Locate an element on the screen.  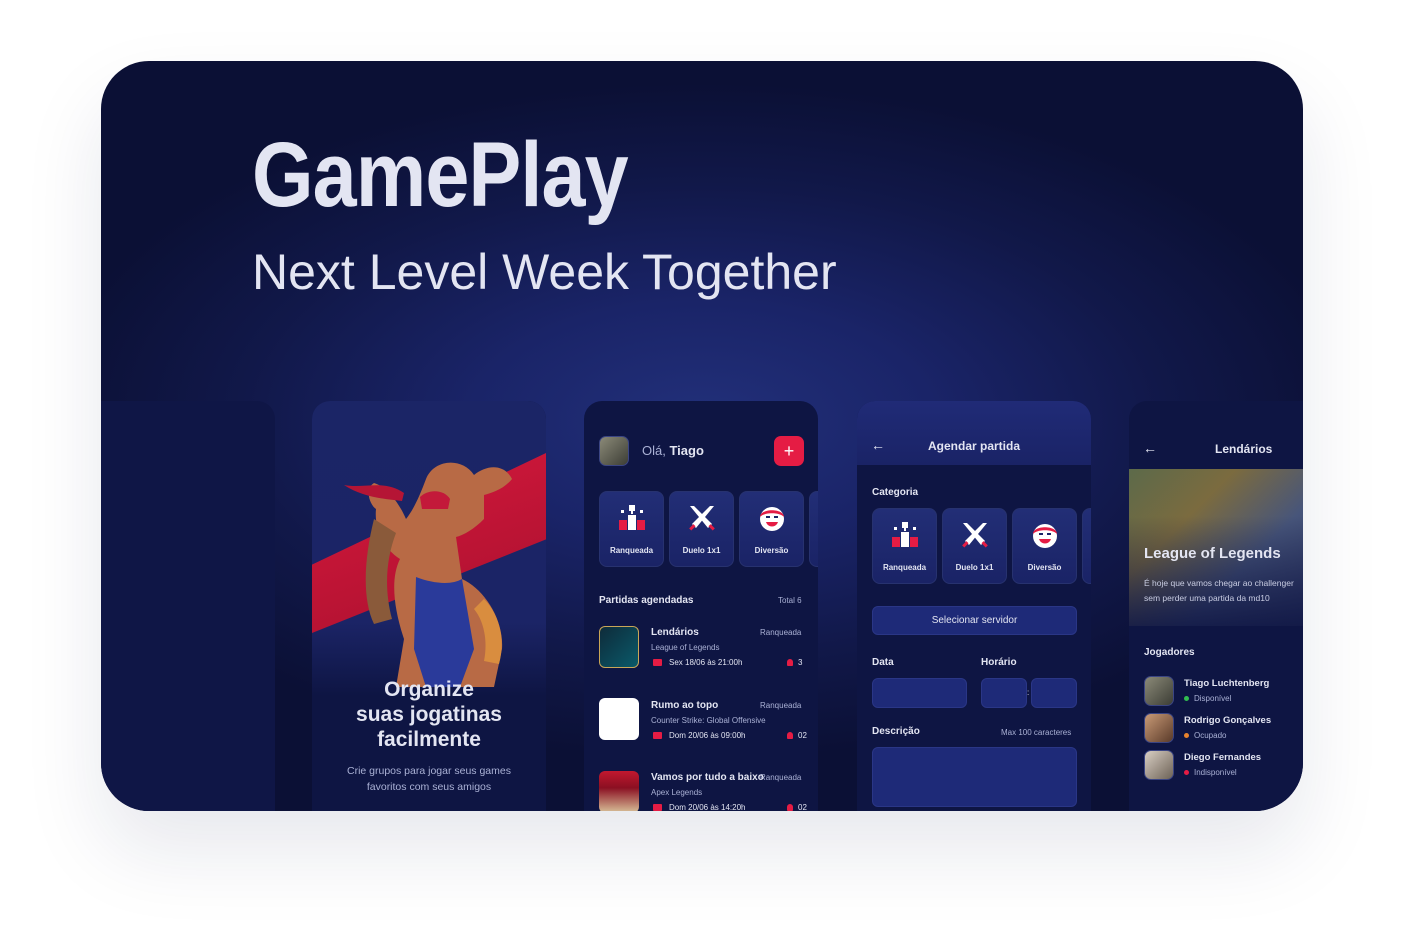
section-title: Partidas agendadas is located at coordinates (646, 600).